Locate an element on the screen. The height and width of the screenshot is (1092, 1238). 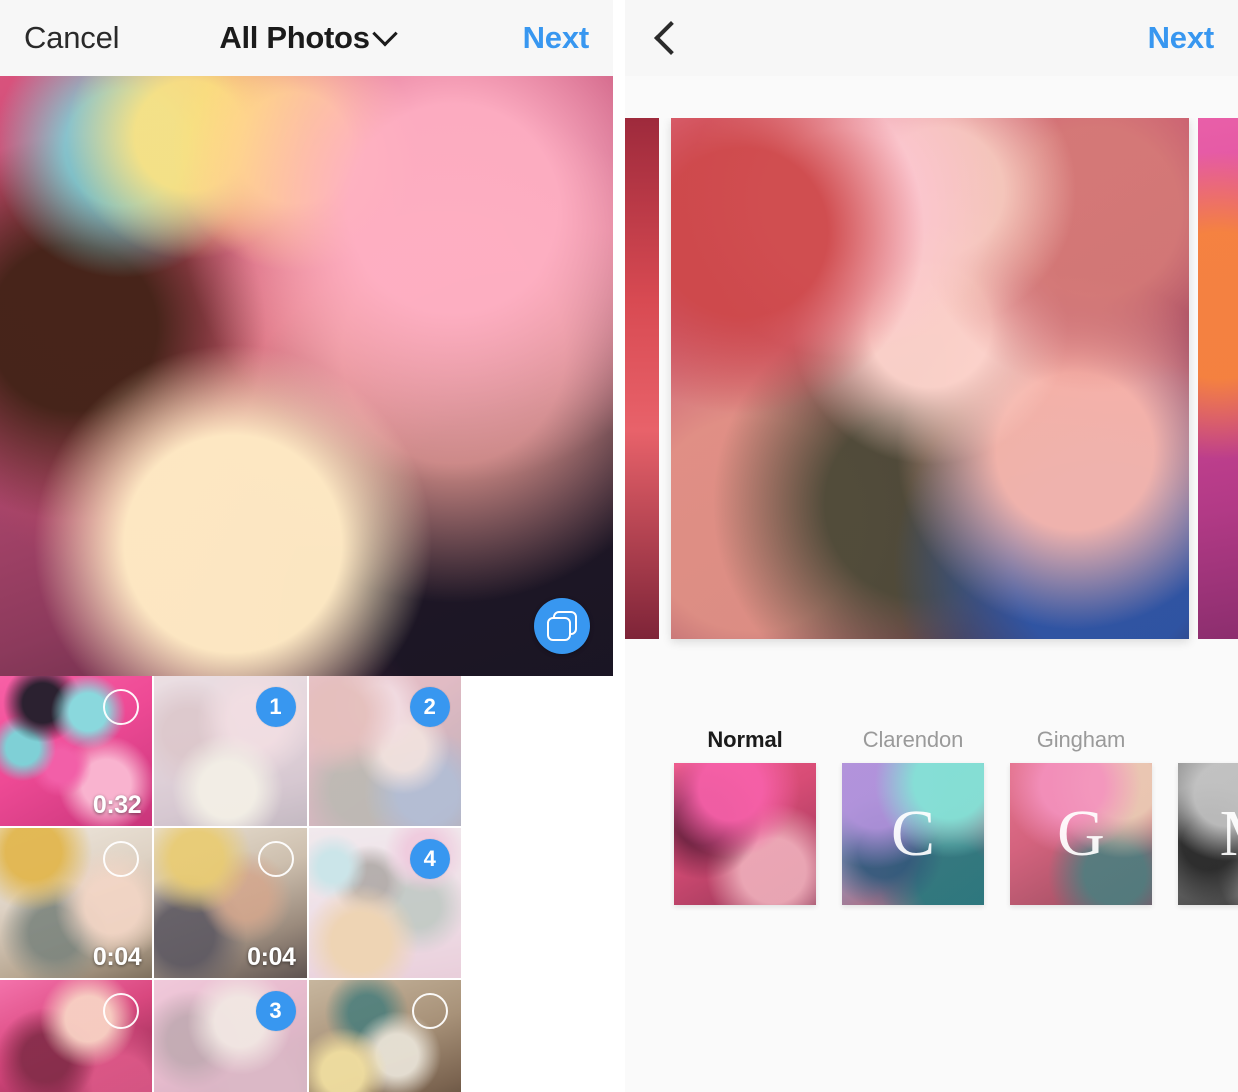
chevron-left-icon is located at coordinates (671, 38).